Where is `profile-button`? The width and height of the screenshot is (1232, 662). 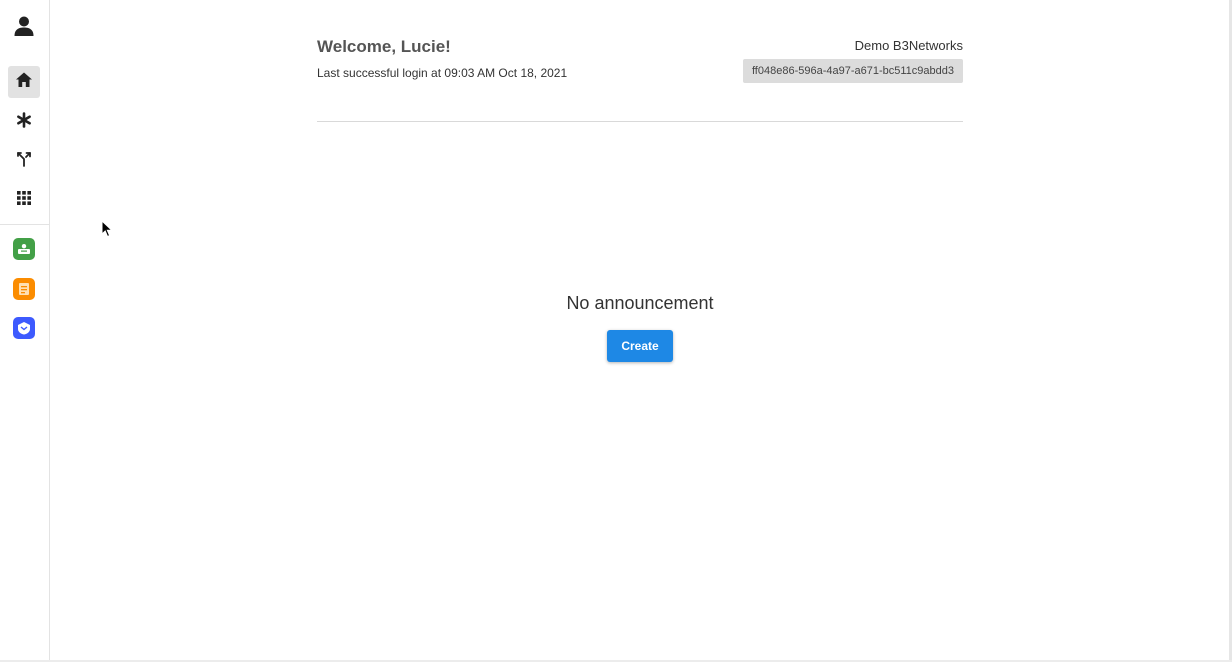 profile-button is located at coordinates (24, 28).